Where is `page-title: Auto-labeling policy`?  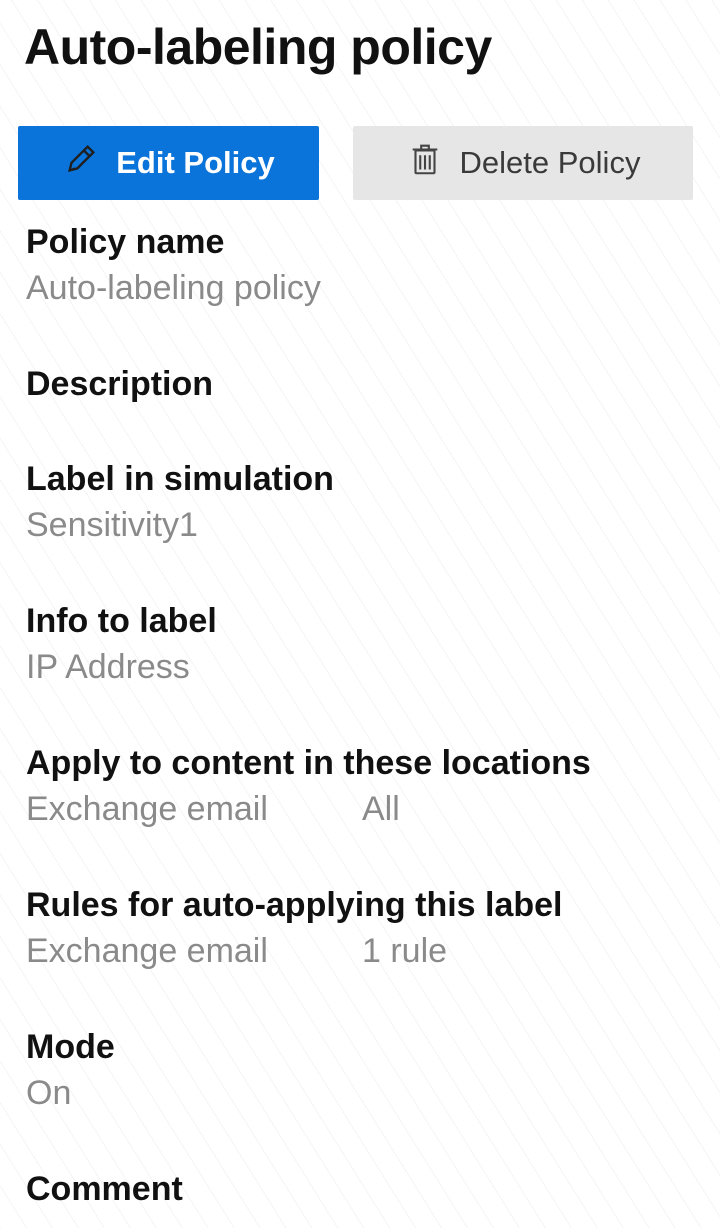
page-title: Auto-labeling policy is located at coordinates (258, 47).